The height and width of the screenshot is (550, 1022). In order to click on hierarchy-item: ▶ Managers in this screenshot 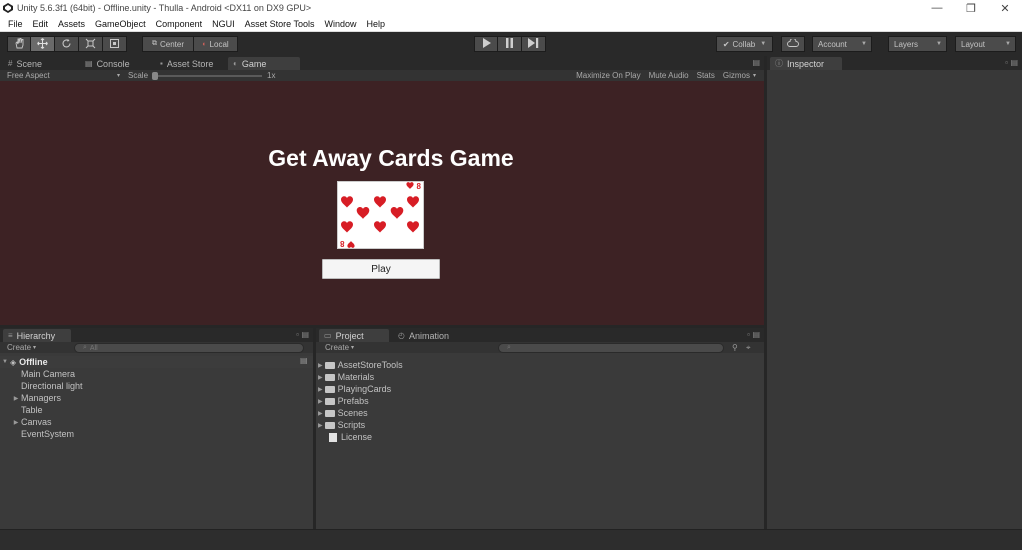, I will do `click(156, 398)`.